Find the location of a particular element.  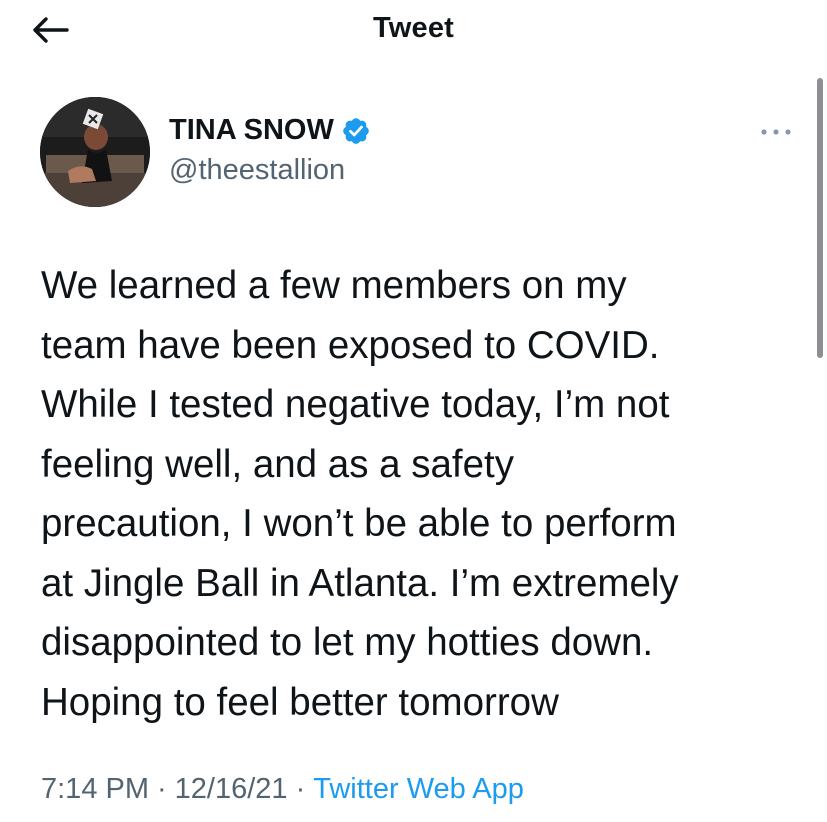

author-name: TINA SNOW is located at coordinates (251, 130).